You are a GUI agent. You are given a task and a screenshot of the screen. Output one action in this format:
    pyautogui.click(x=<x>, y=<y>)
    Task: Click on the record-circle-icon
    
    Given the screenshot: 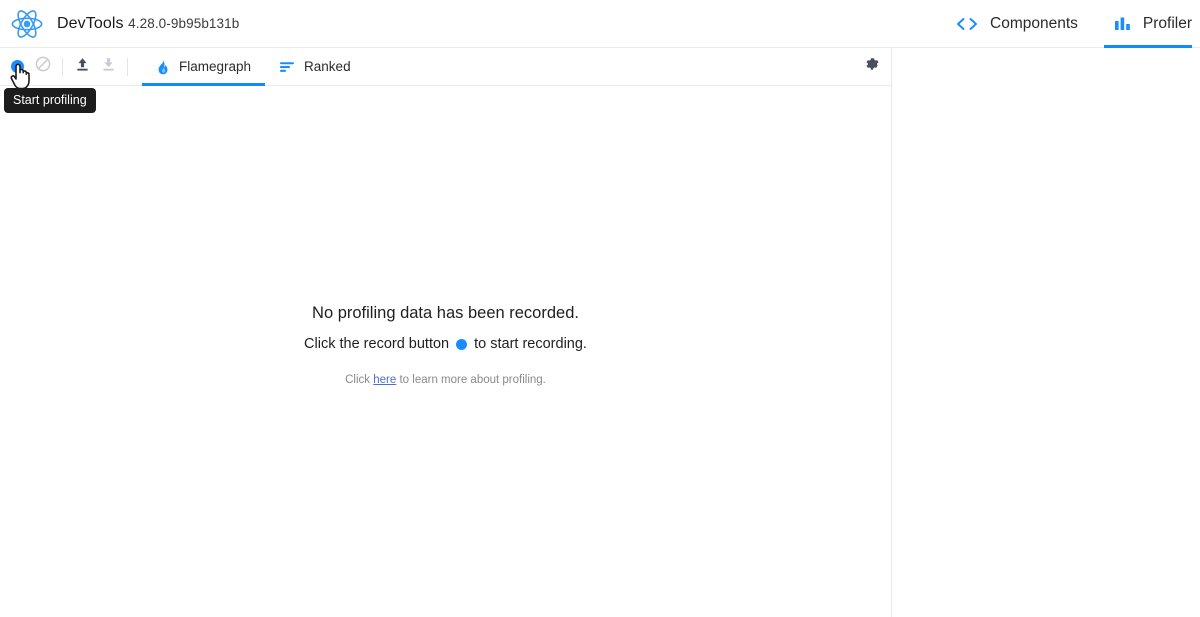 What is the action you would take?
    pyautogui.click(x=17, y=66)
    